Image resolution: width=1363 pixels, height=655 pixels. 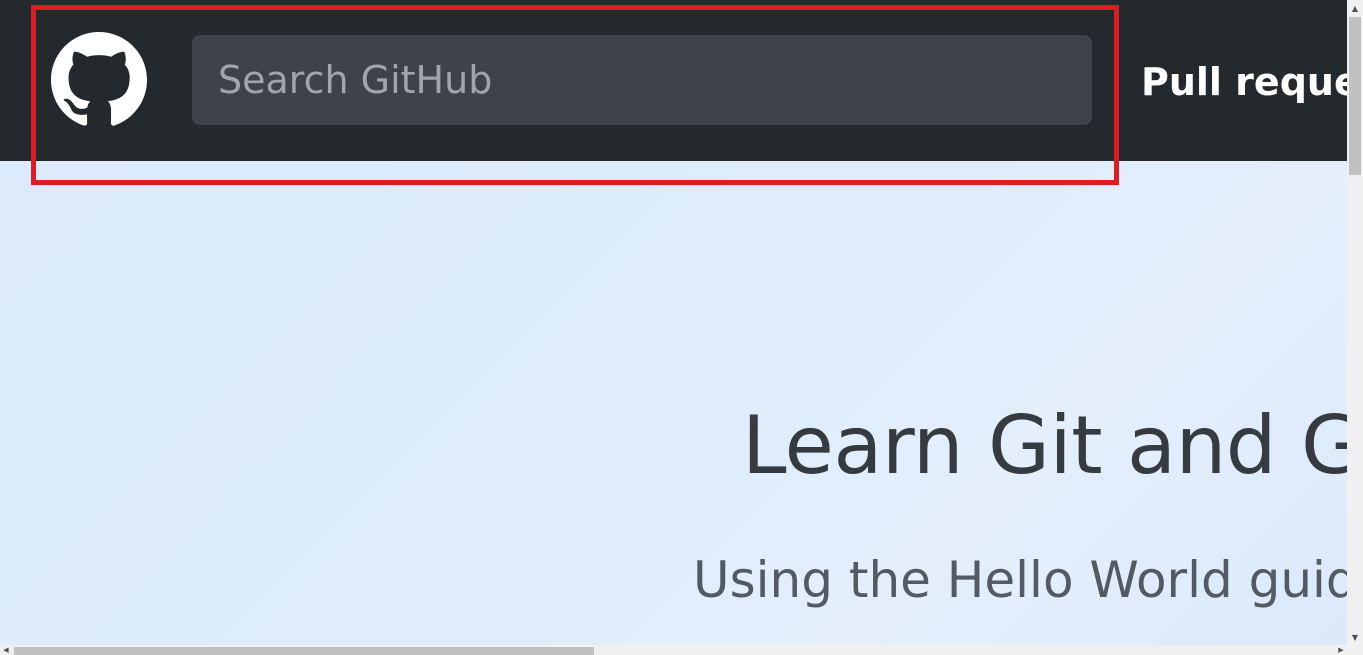 What do you see at coordinates (1355, 96) in the screenshot?
I see `vertical-scroll-thumb` at bounding box center [1355, 96].